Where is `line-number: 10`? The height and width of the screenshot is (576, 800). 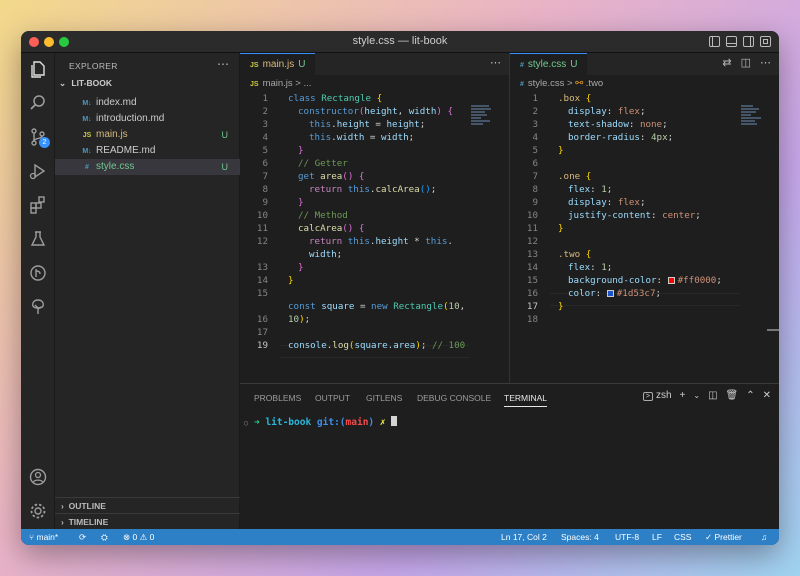
line-number: 10 is located at coordinates (262, 215).